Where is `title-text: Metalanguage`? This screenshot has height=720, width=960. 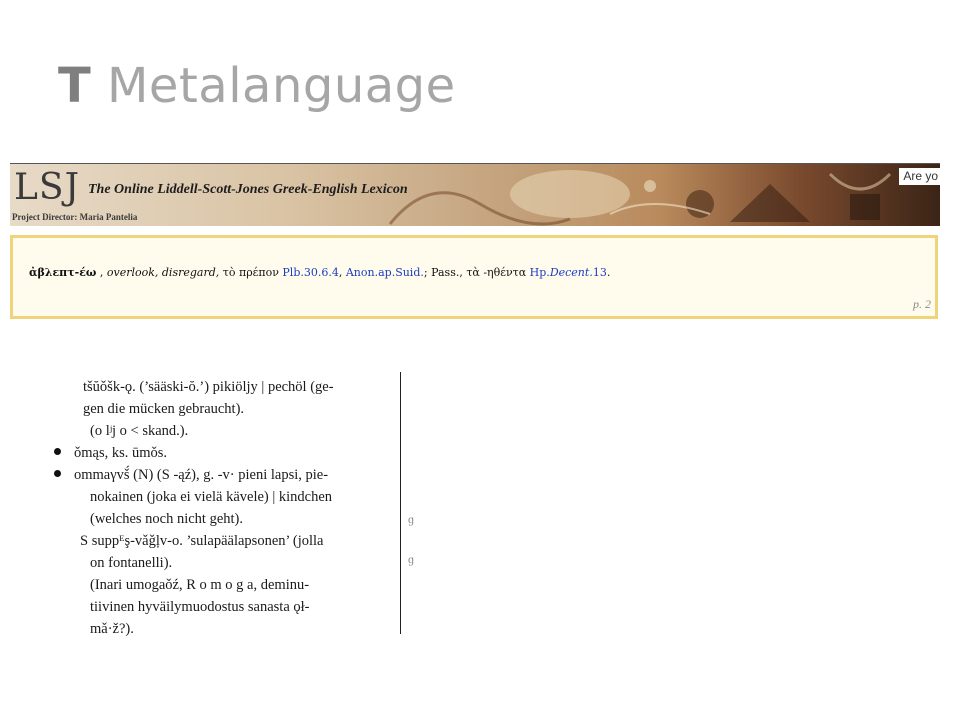 title-text: Metalanguage is located at coordinates (273, 86).